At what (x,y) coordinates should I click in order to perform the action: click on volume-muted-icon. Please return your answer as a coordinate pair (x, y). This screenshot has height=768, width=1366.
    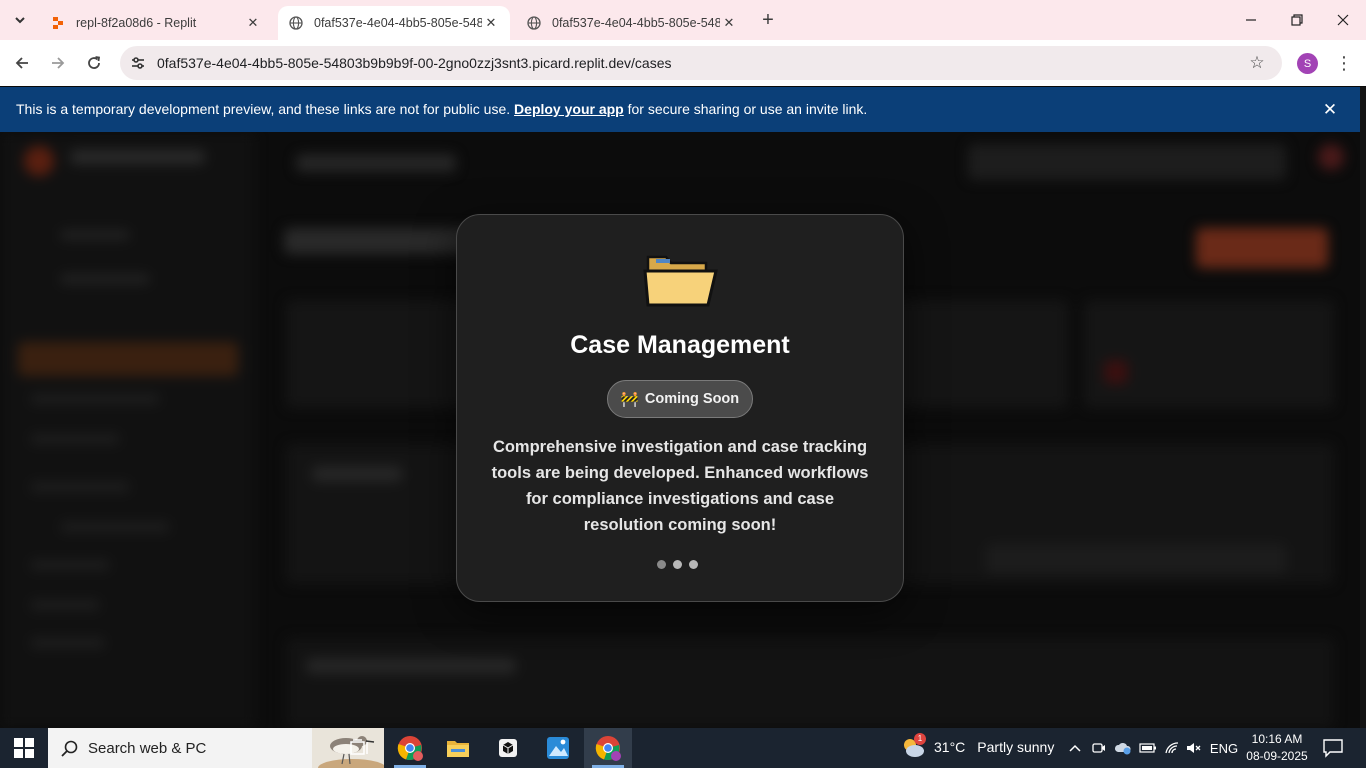
    Looking at the image, I should click on (1194, 748).